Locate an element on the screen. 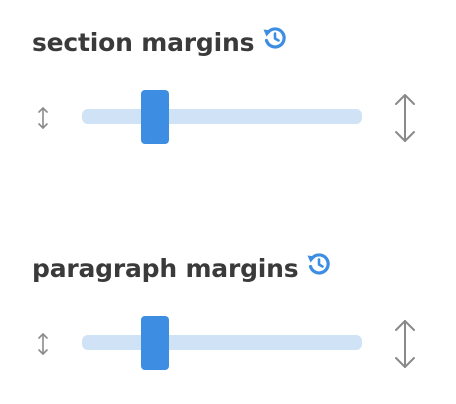 This screenshot has height=404, width=456. section-margins-header: section margins is located at coordinates (160, 42).